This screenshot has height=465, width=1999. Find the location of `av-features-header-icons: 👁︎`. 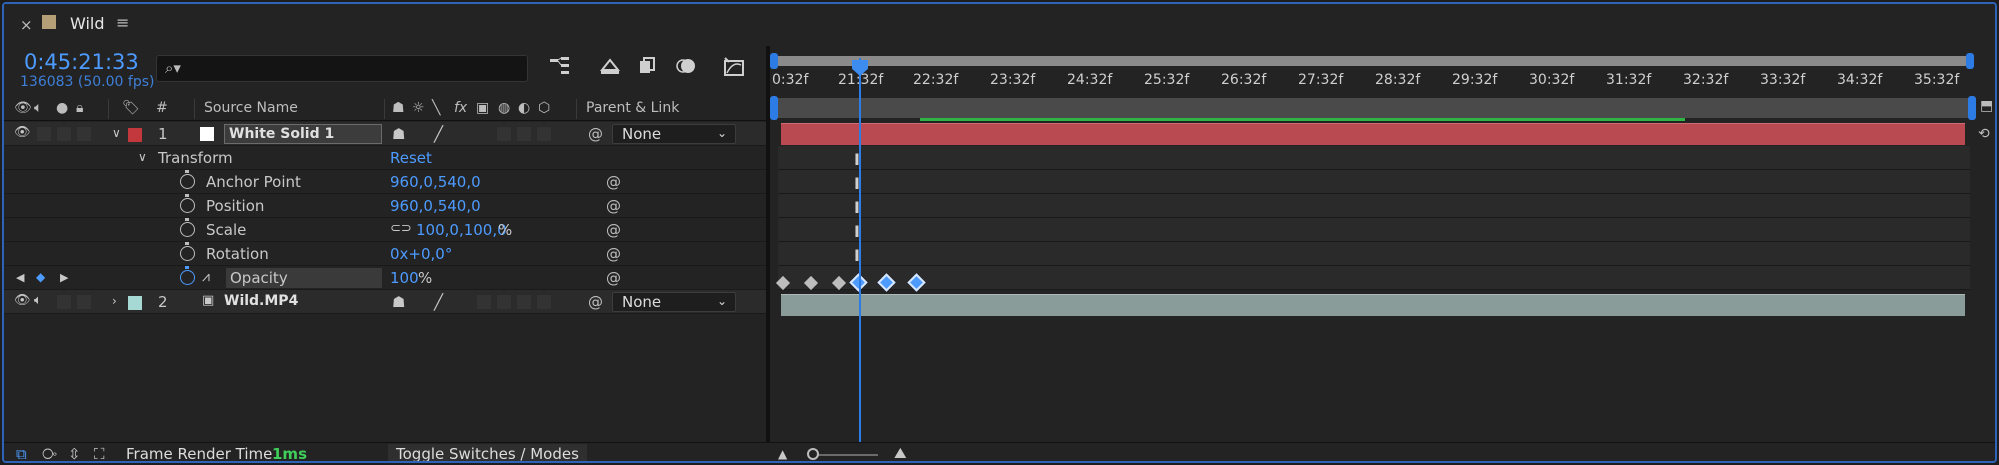

av-features-header-icons: 👁︎ is located at coordinates (23, 108).